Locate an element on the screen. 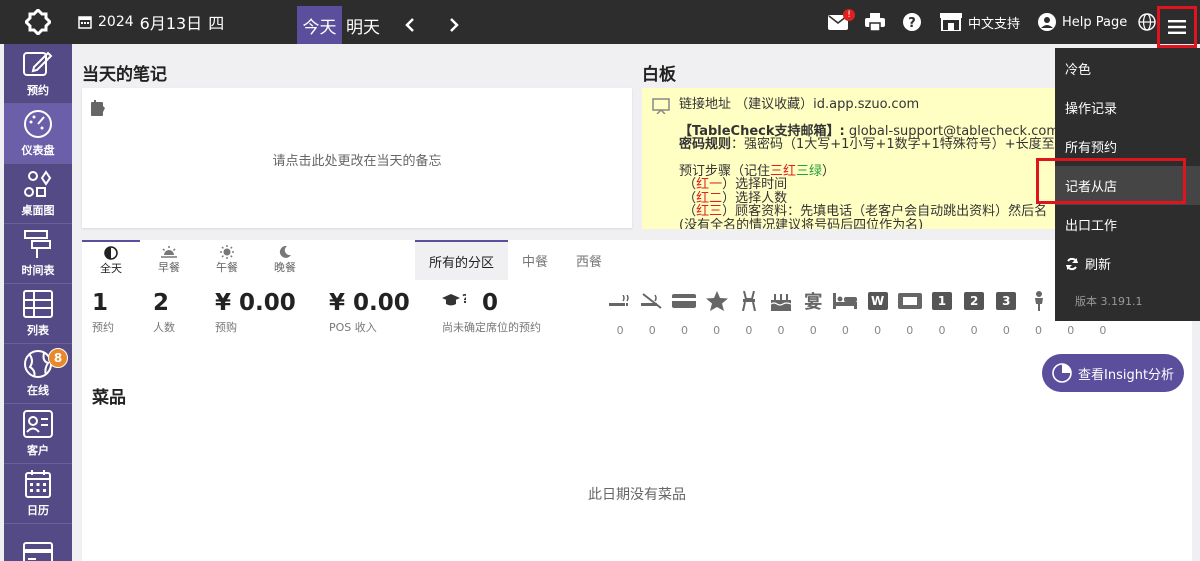 Image resolution: width=1200 pixels, height=561 pixels. stat-prepay: ¥ 0.00 预购 is located at coordinates (255, 312).